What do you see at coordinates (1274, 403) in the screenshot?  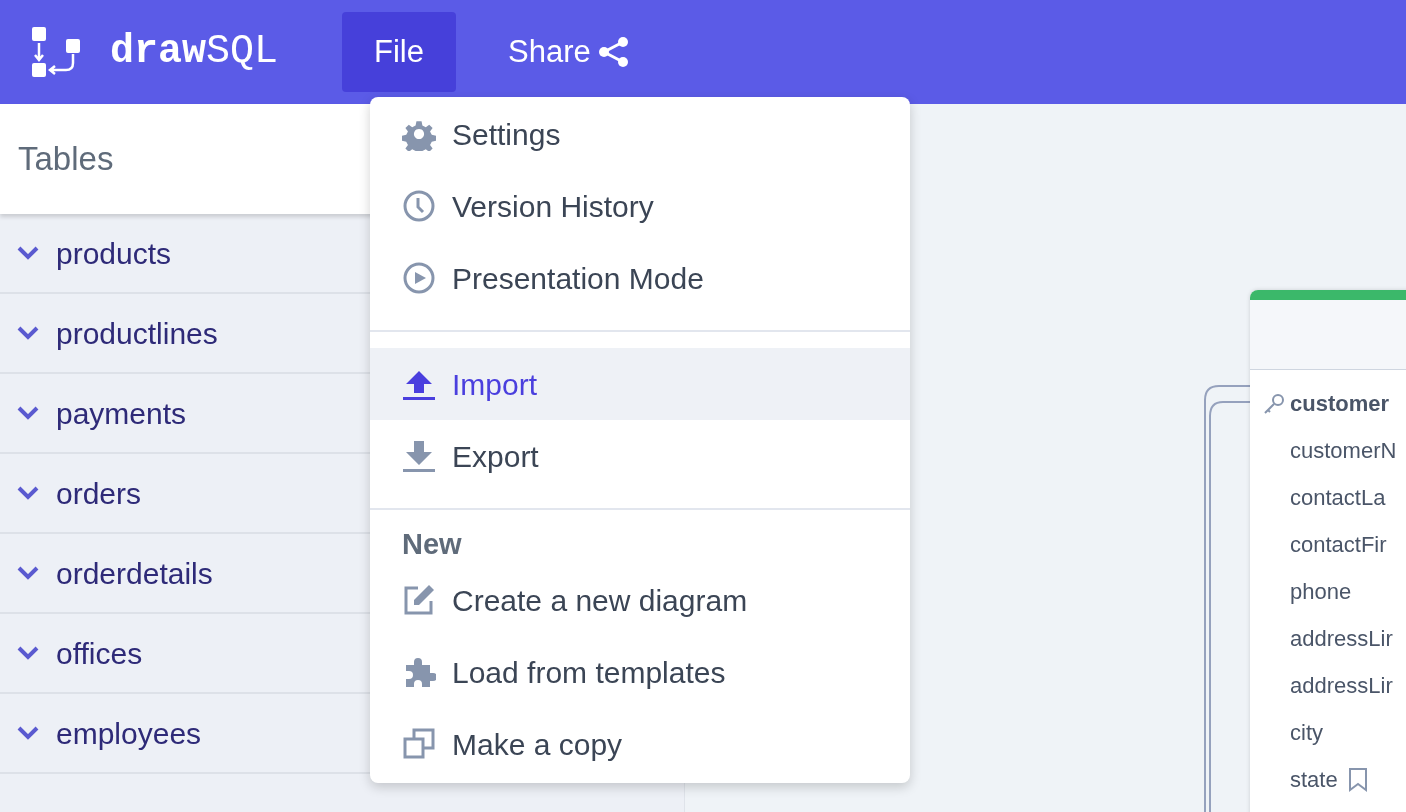 I see `key-icon` at bounding box center [1274, 403].